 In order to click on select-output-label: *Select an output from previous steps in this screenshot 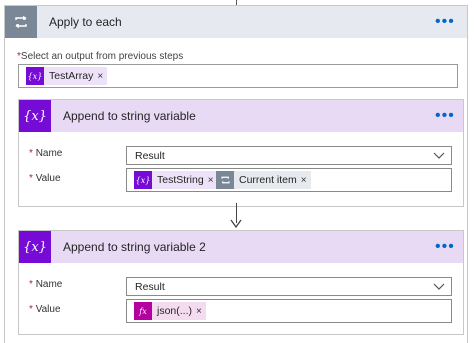, I will do `click(100, 56)`.